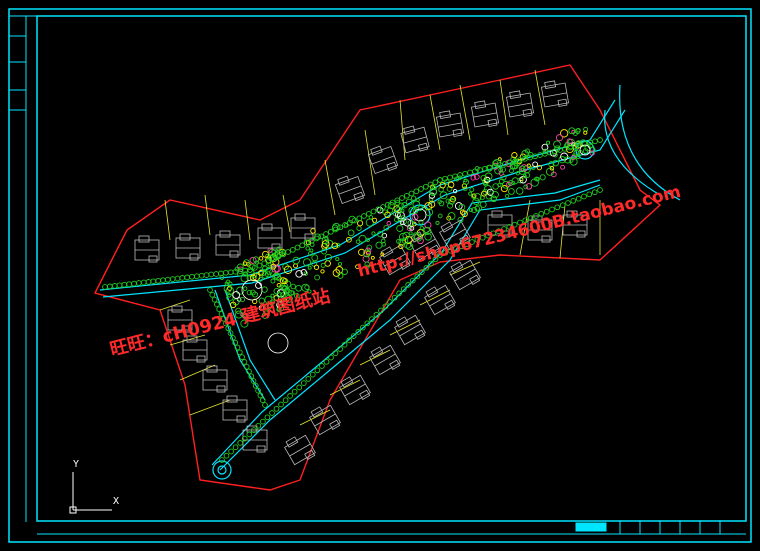  Describe the element at coordinates (76, 464) in the screenshot. I see `ucs-y-label: Y` at that location.